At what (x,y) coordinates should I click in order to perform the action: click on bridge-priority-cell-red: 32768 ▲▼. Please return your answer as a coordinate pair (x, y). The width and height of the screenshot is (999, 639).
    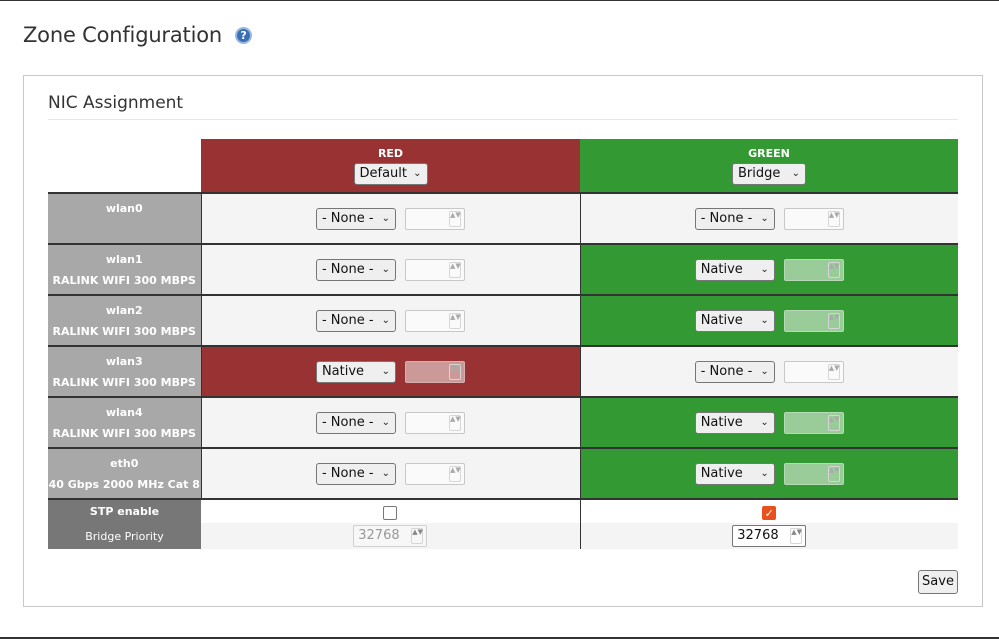
    Looking at the image, I should click on (390, 536).